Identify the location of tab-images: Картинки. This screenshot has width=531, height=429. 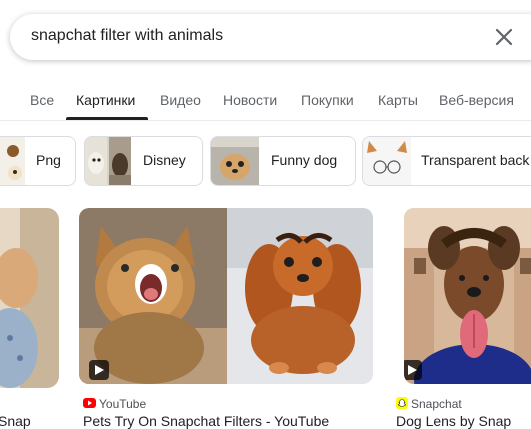
(105, 103).